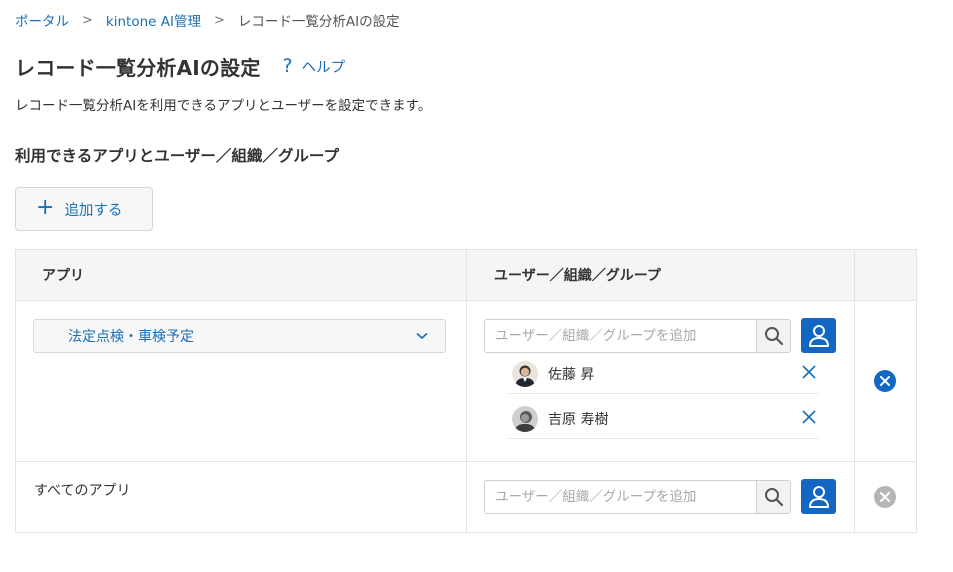 The height and width of the screenshot is (572, 953). I want to click on page-title: レコード一覧分析AIの設定, so click(138, 67).